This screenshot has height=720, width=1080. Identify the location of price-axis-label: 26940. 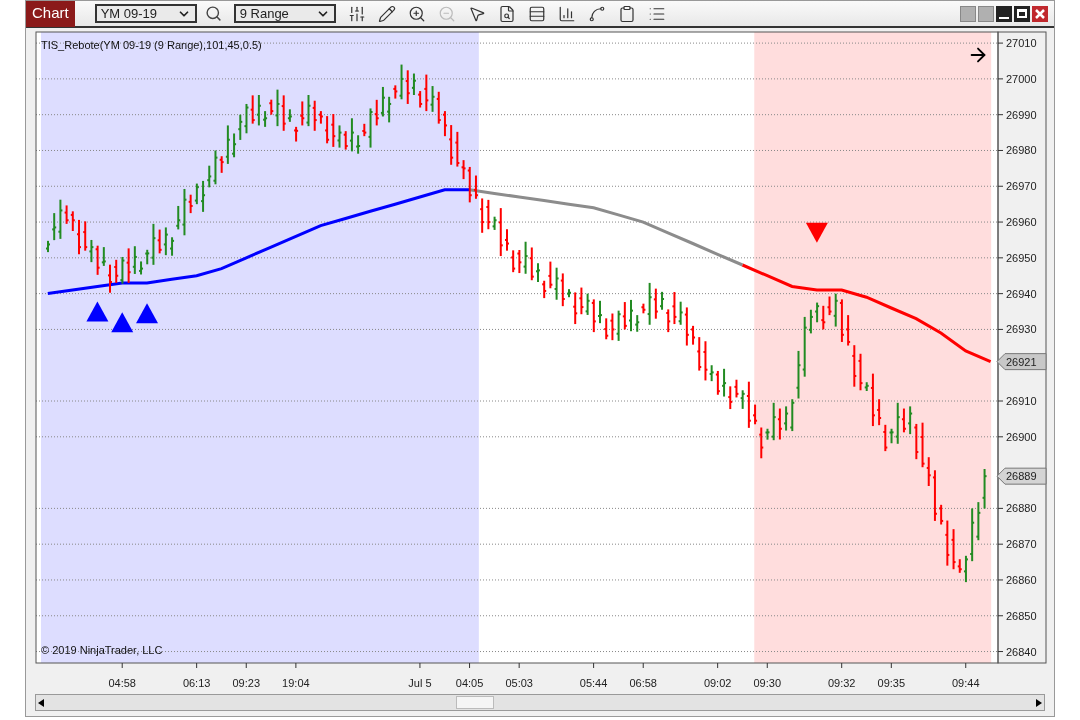
(1021, 293).